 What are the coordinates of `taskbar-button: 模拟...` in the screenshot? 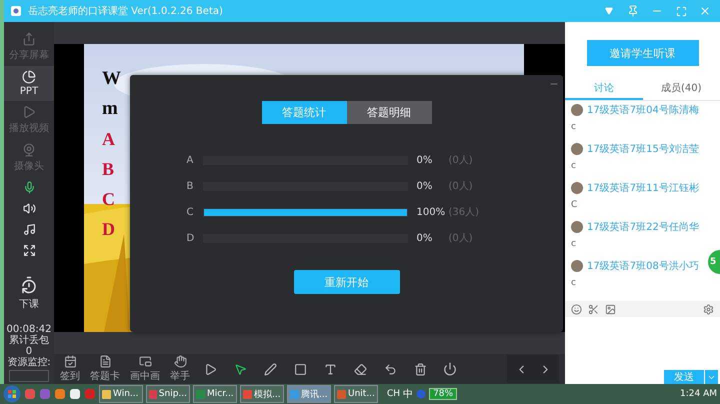 It's located at (262, 394).